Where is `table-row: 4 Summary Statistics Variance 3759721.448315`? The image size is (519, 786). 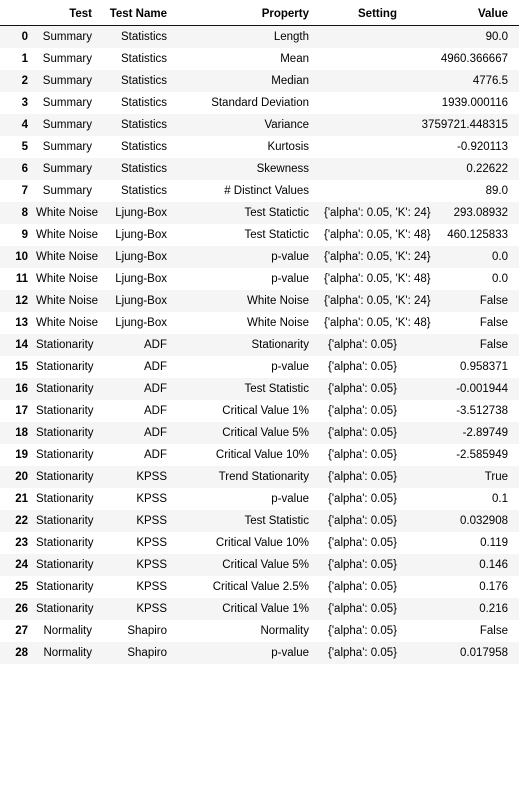
table-row: 4 Summary Statistics Variance 3759721.448315 is located at coordinates (259, 125).